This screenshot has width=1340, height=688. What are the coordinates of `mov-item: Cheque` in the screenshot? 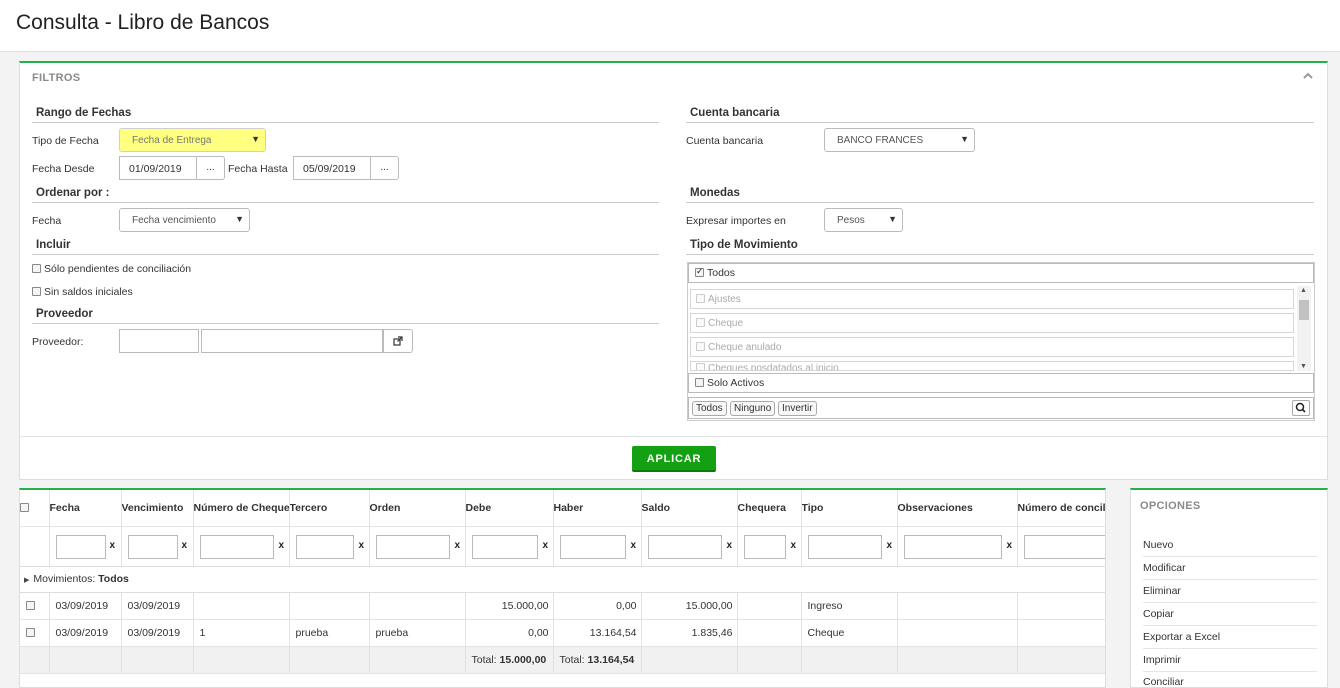 It's located at (992, 323).